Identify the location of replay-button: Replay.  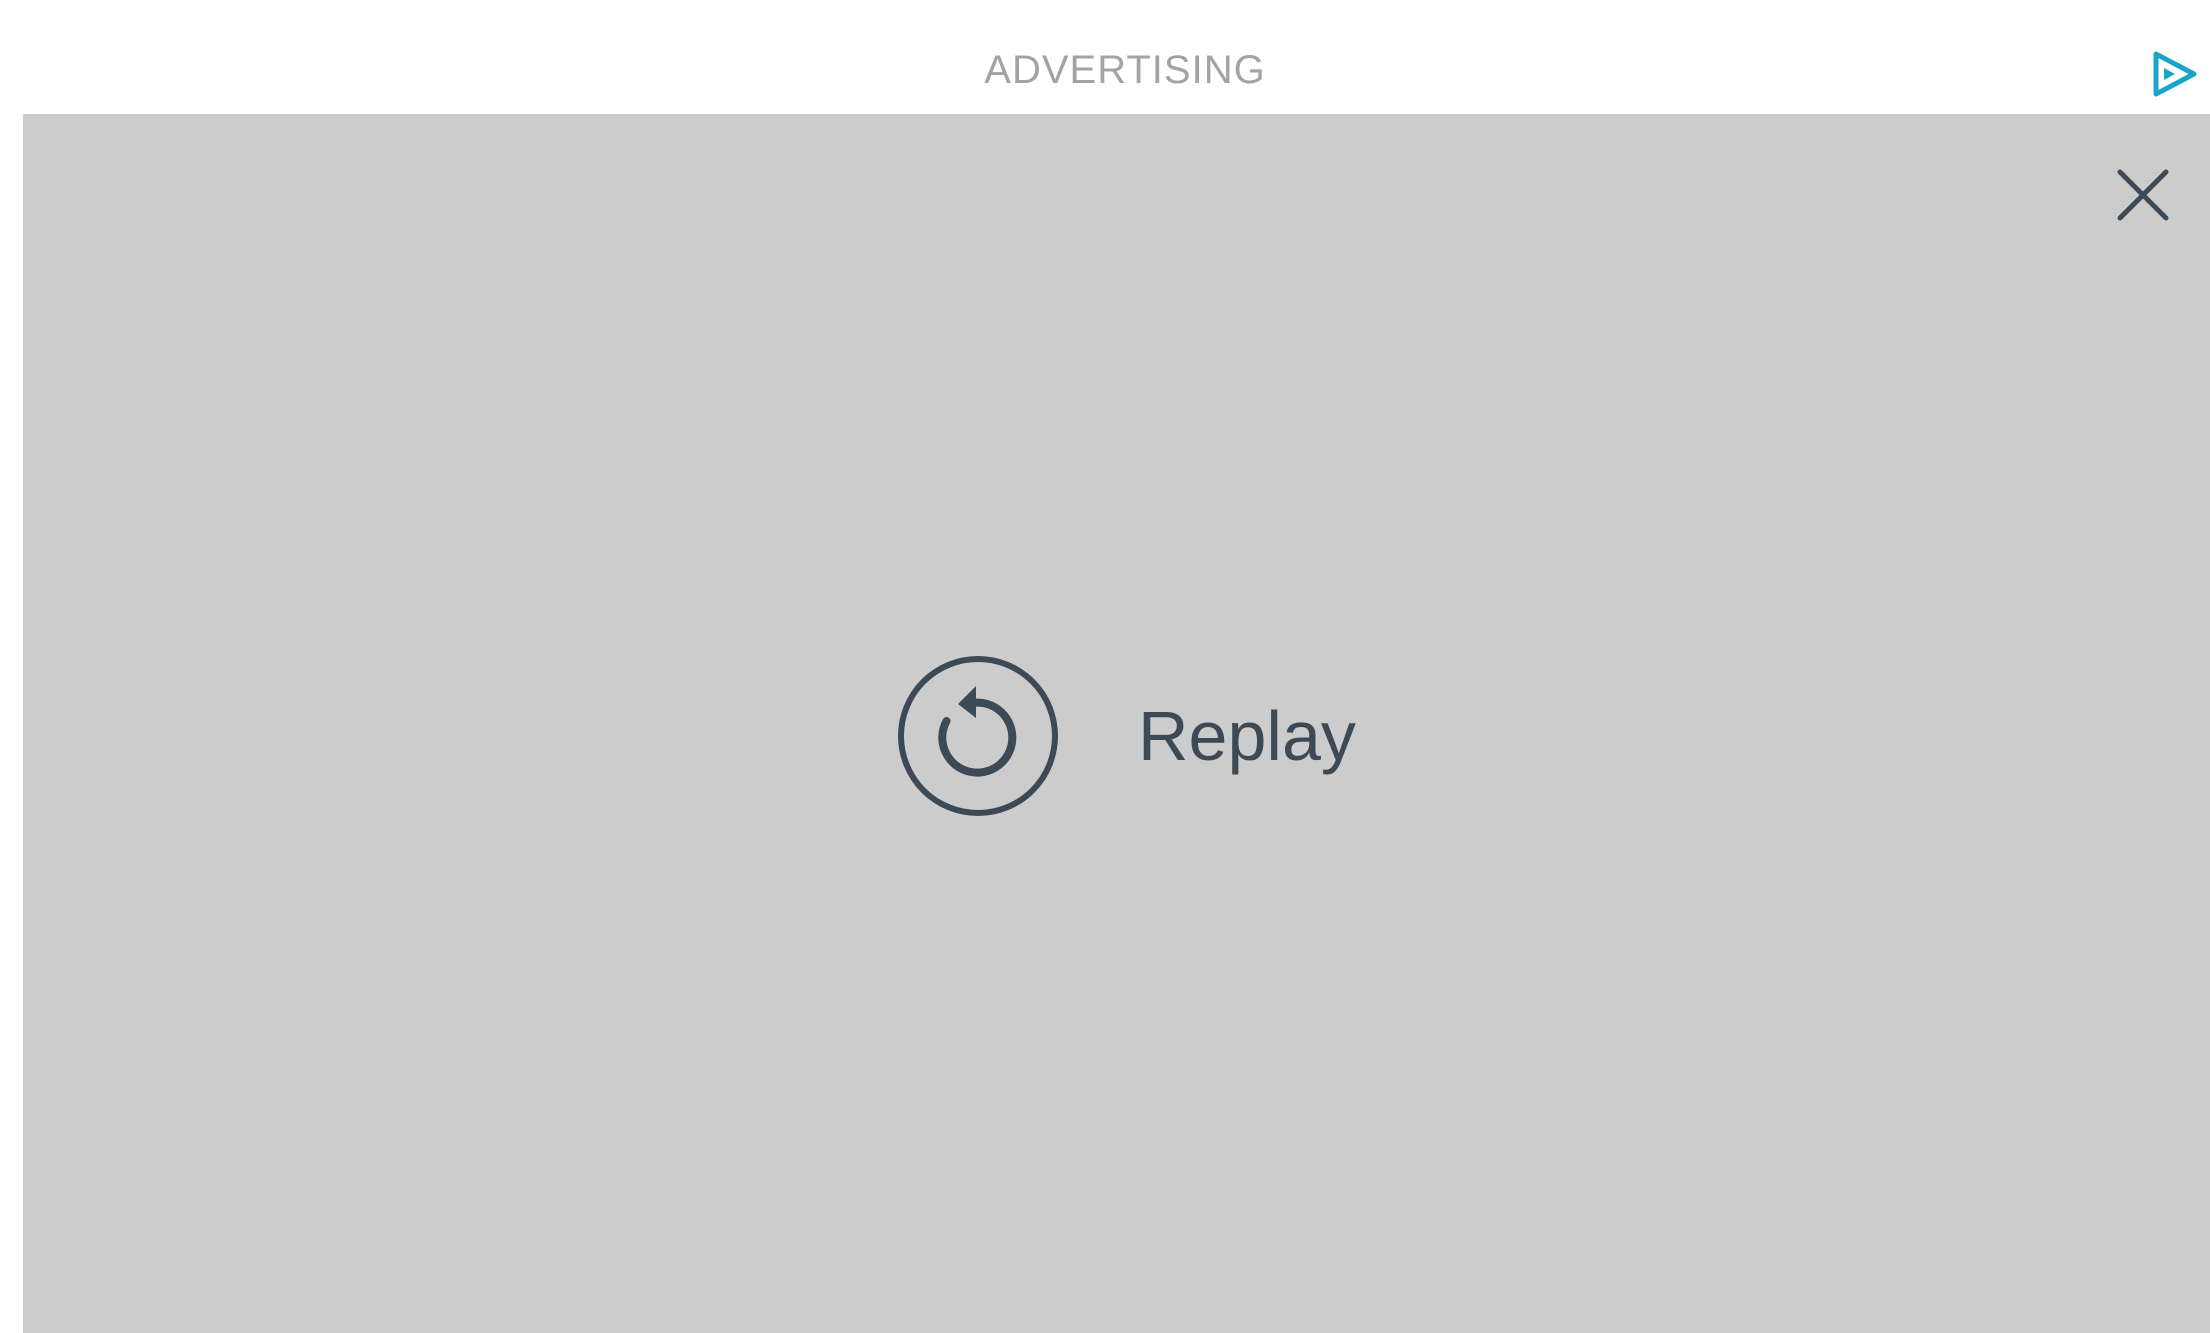
(1126, 736).